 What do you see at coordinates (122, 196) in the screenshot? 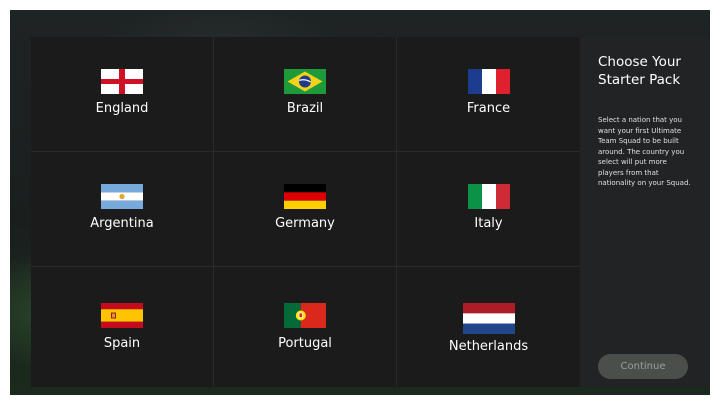
I see `argentina-flag-icon` at bounding box center [122, 196].